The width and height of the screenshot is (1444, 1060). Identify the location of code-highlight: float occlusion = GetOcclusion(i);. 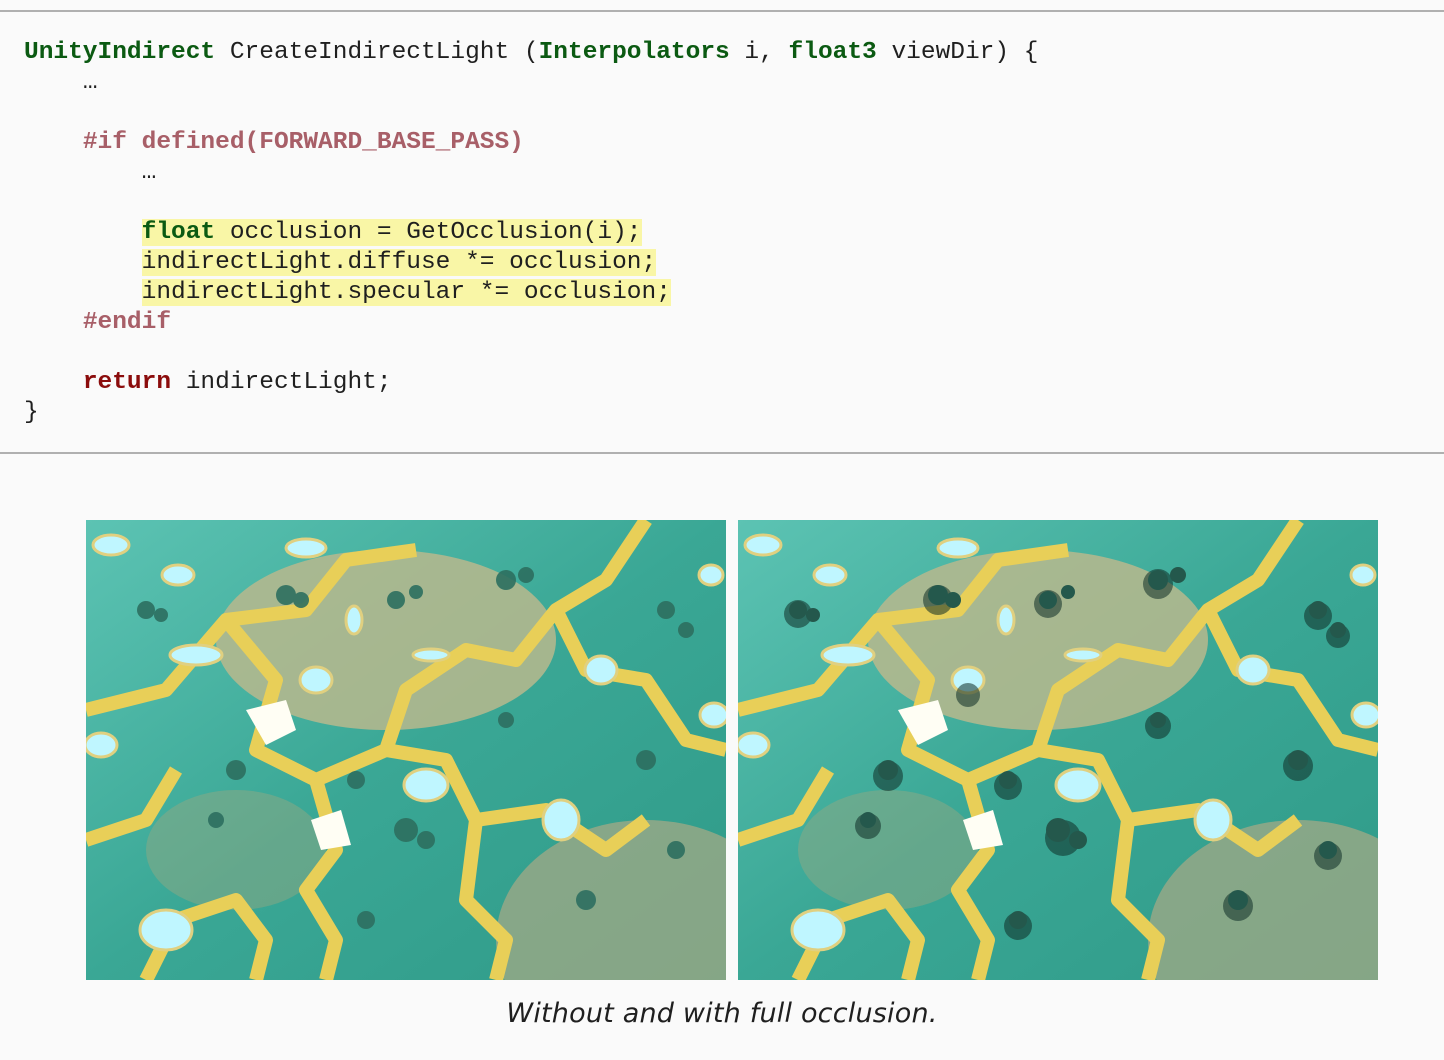
(391, 232).